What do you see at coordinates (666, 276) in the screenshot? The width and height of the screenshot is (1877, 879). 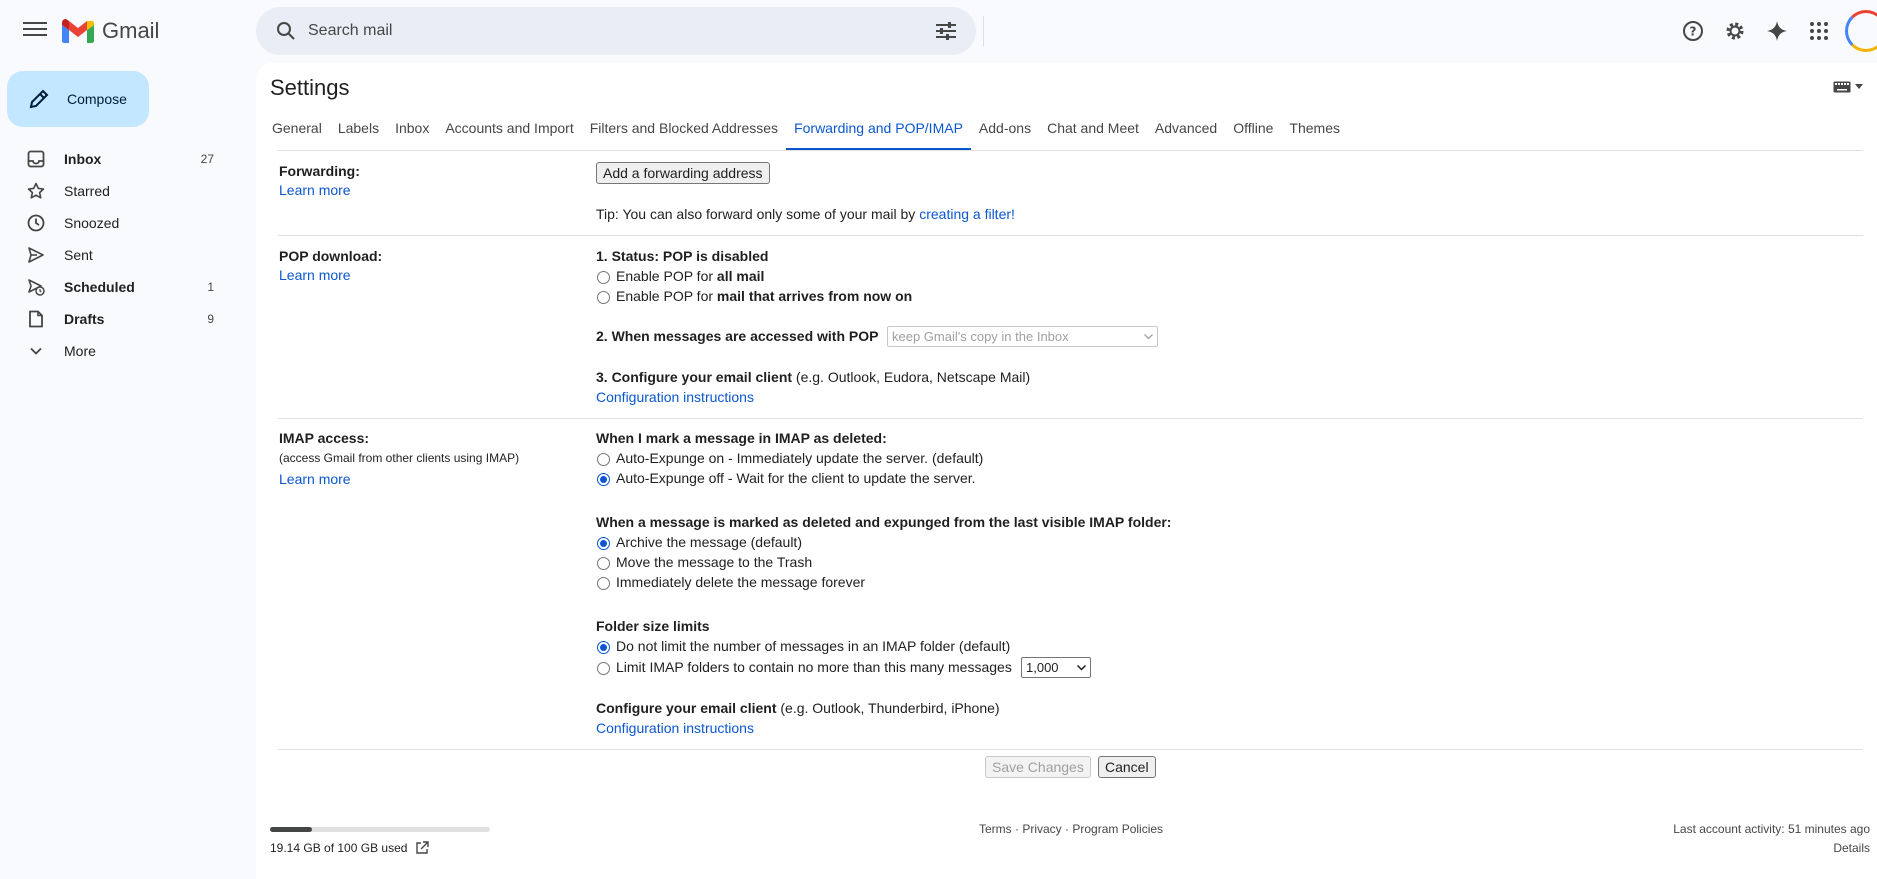 I see `pop-all-mail-text: Enable POP for` at bounding box center [666, 276].